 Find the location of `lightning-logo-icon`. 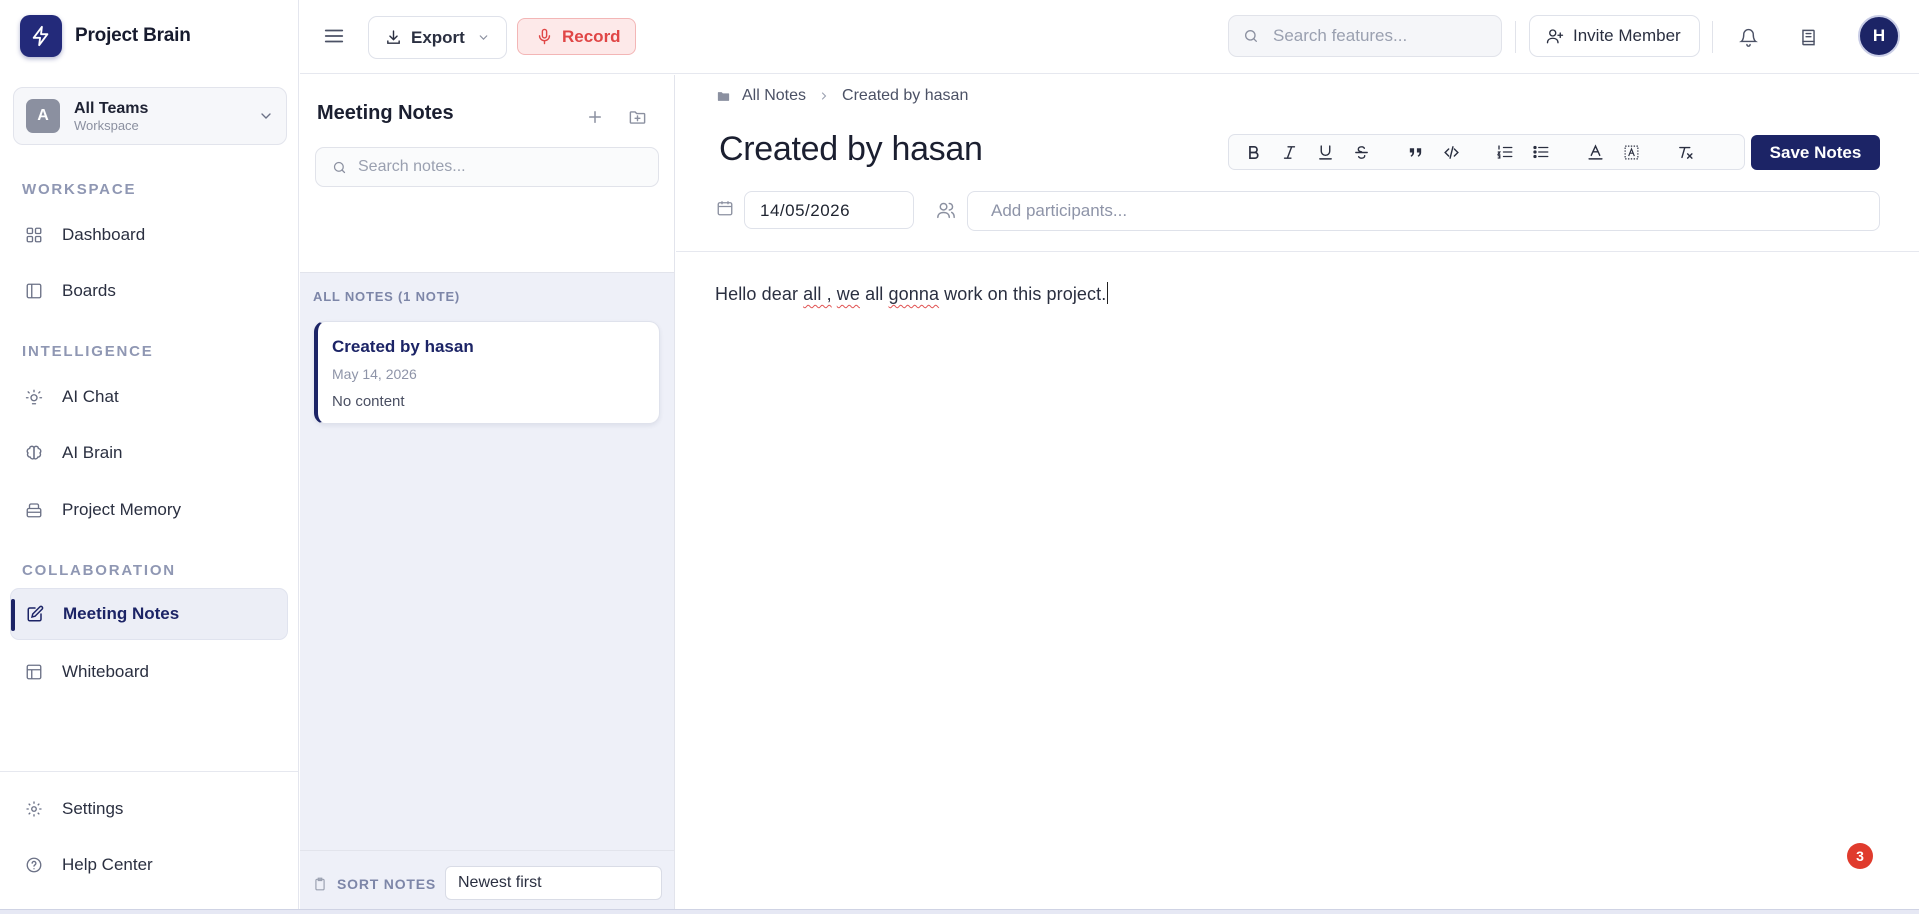

lightning-logo-icon is located at coordinates (41, 36).